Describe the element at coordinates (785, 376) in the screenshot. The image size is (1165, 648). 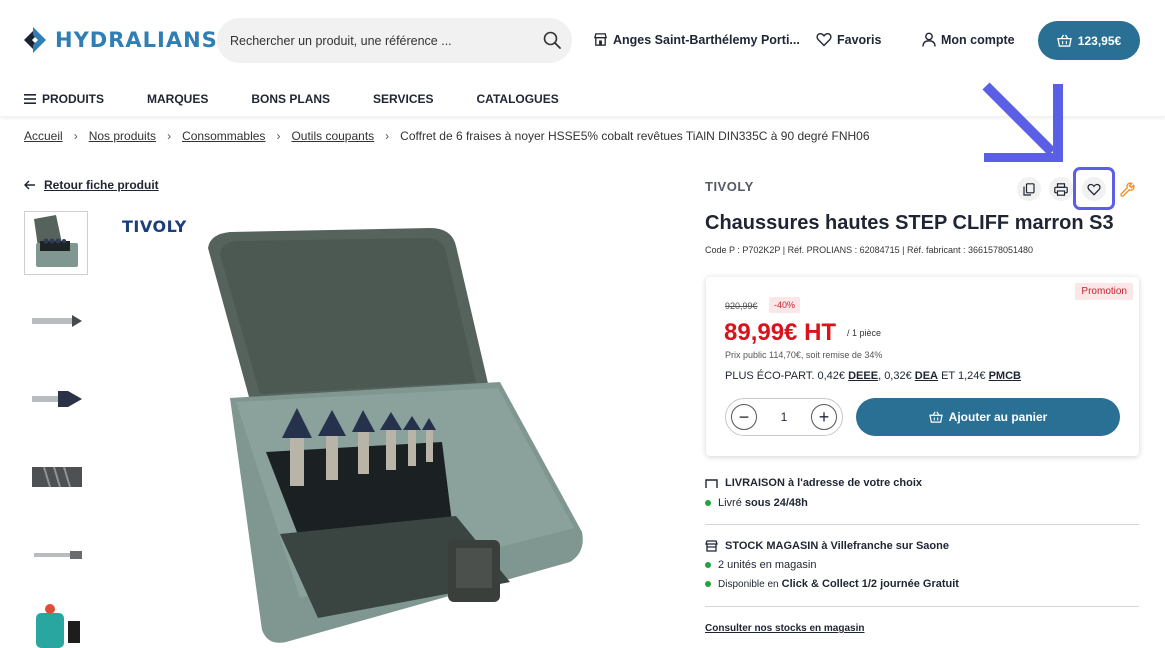
I see `eco-text: PLUS ÉCO-PART. 0,42€` at that location.